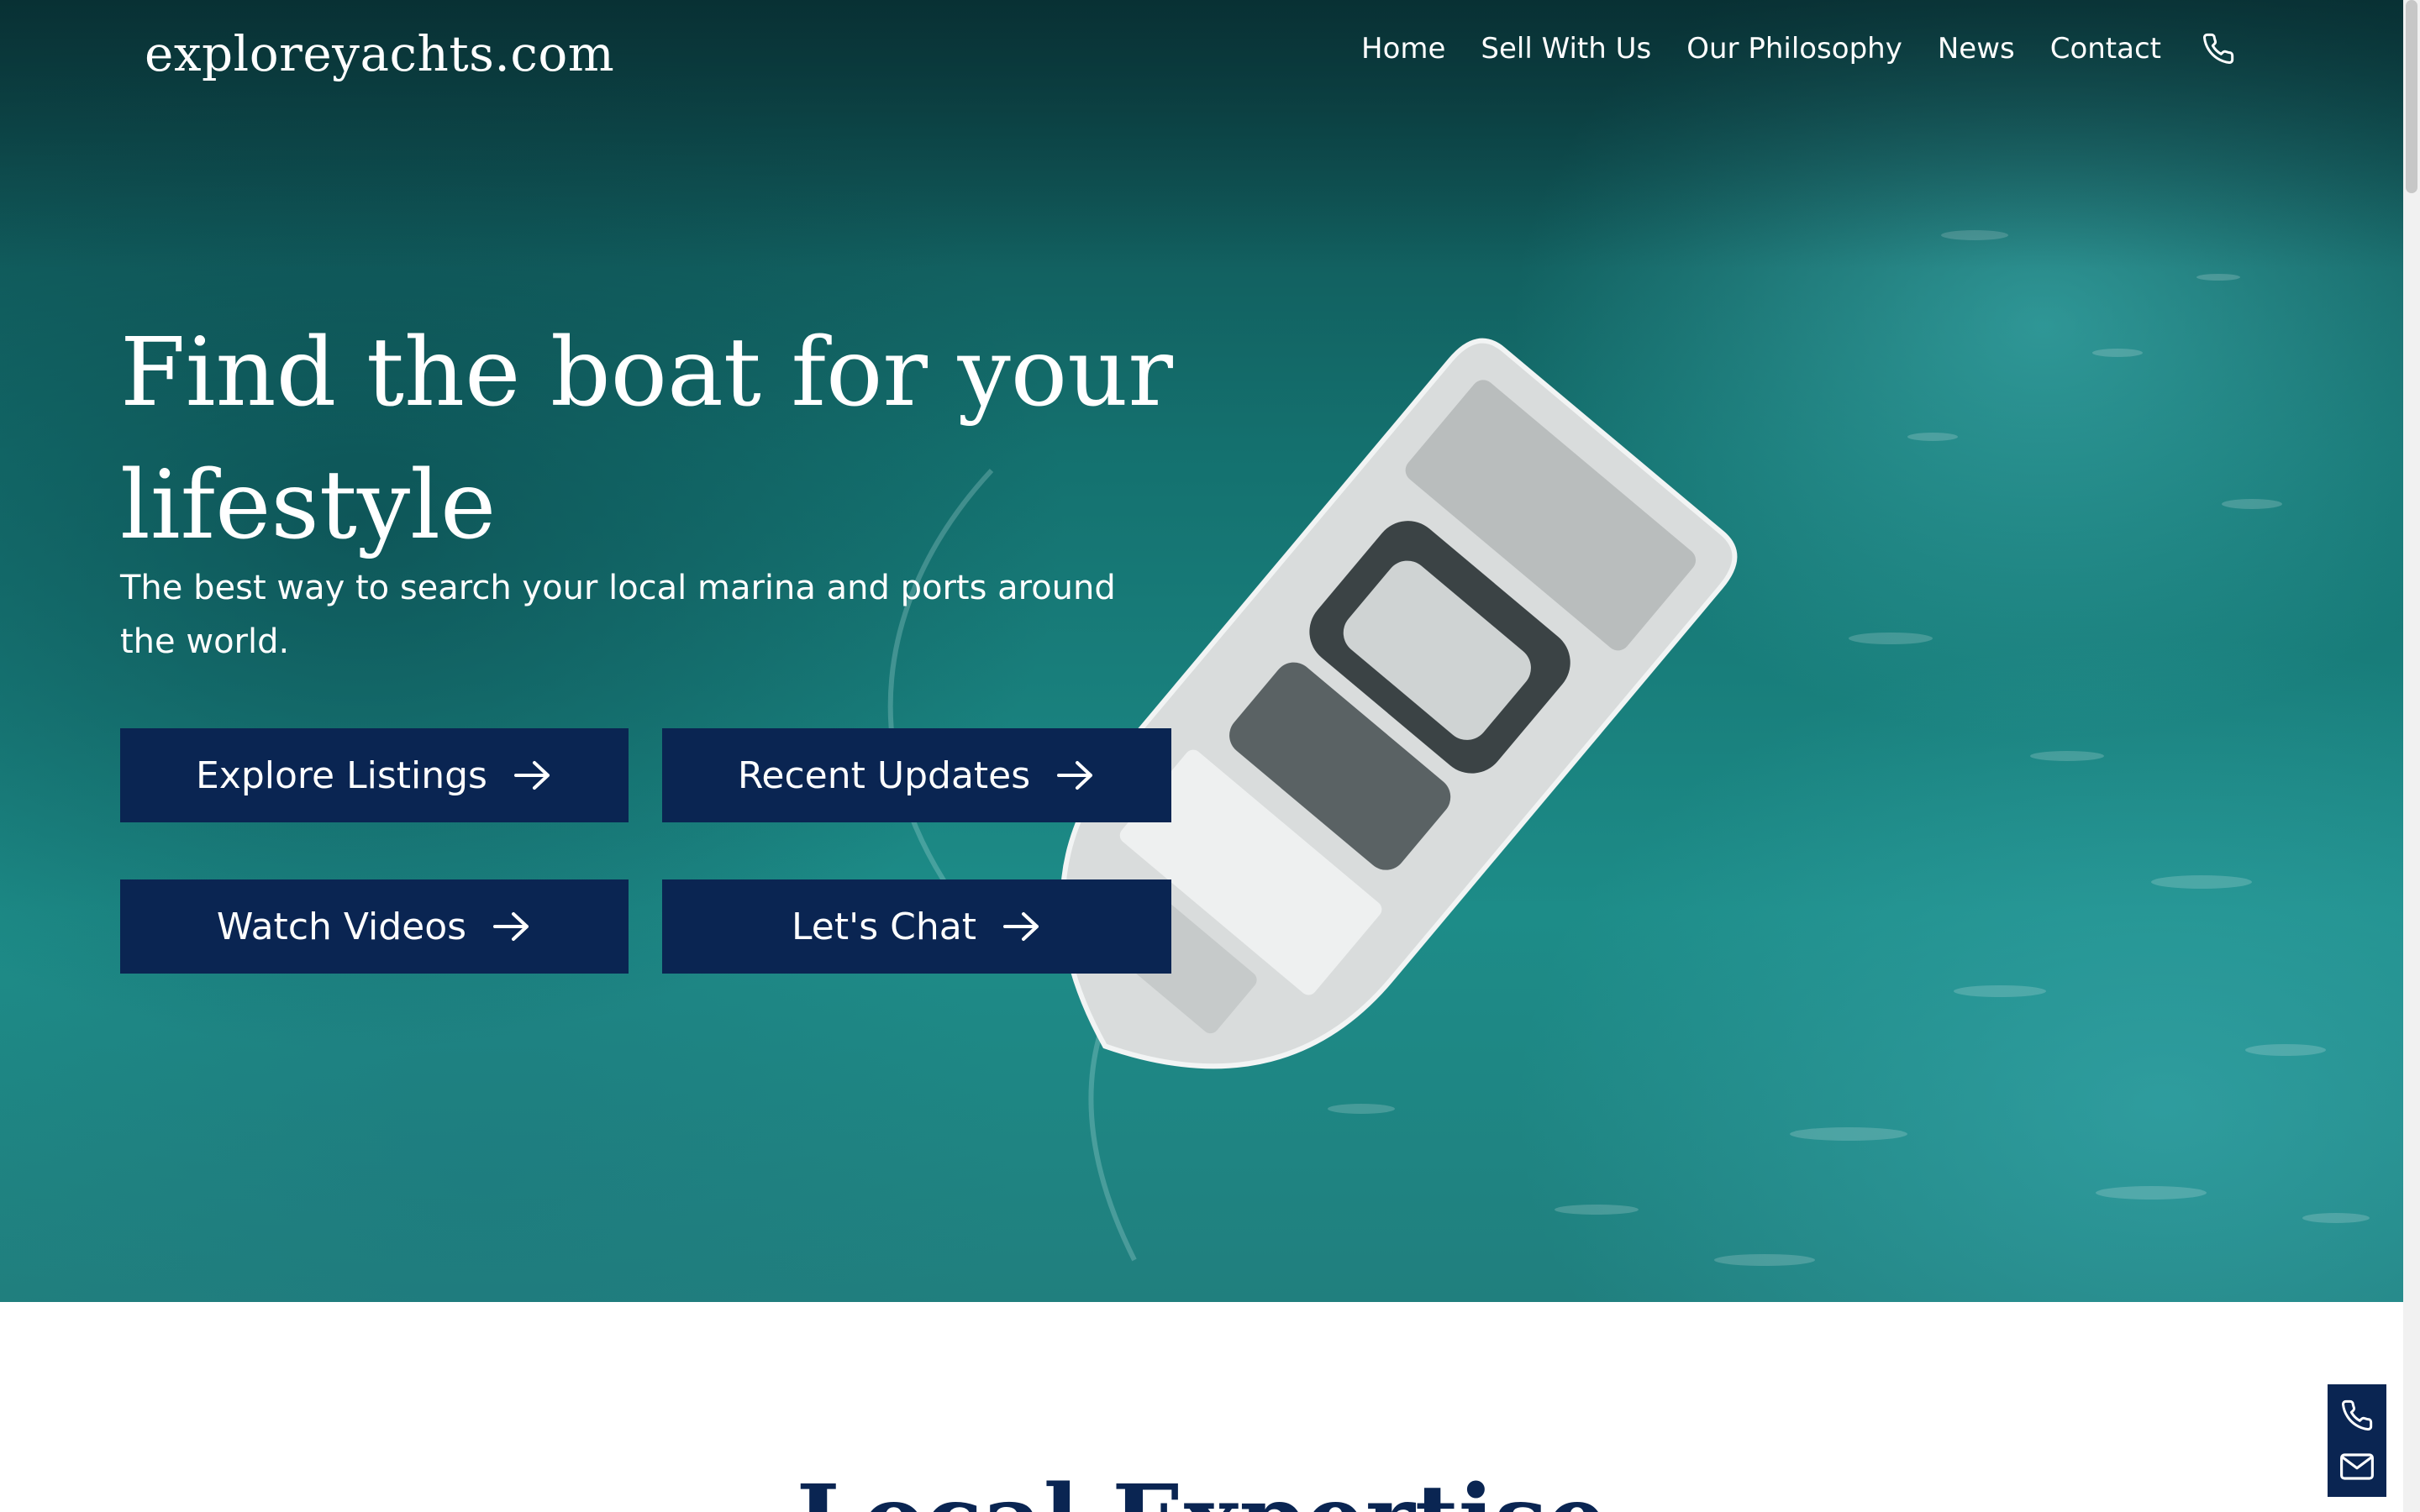 This screenshot has height=1512, width=2420. I want to click on button-label: Recent Updates, so click(884, 775).